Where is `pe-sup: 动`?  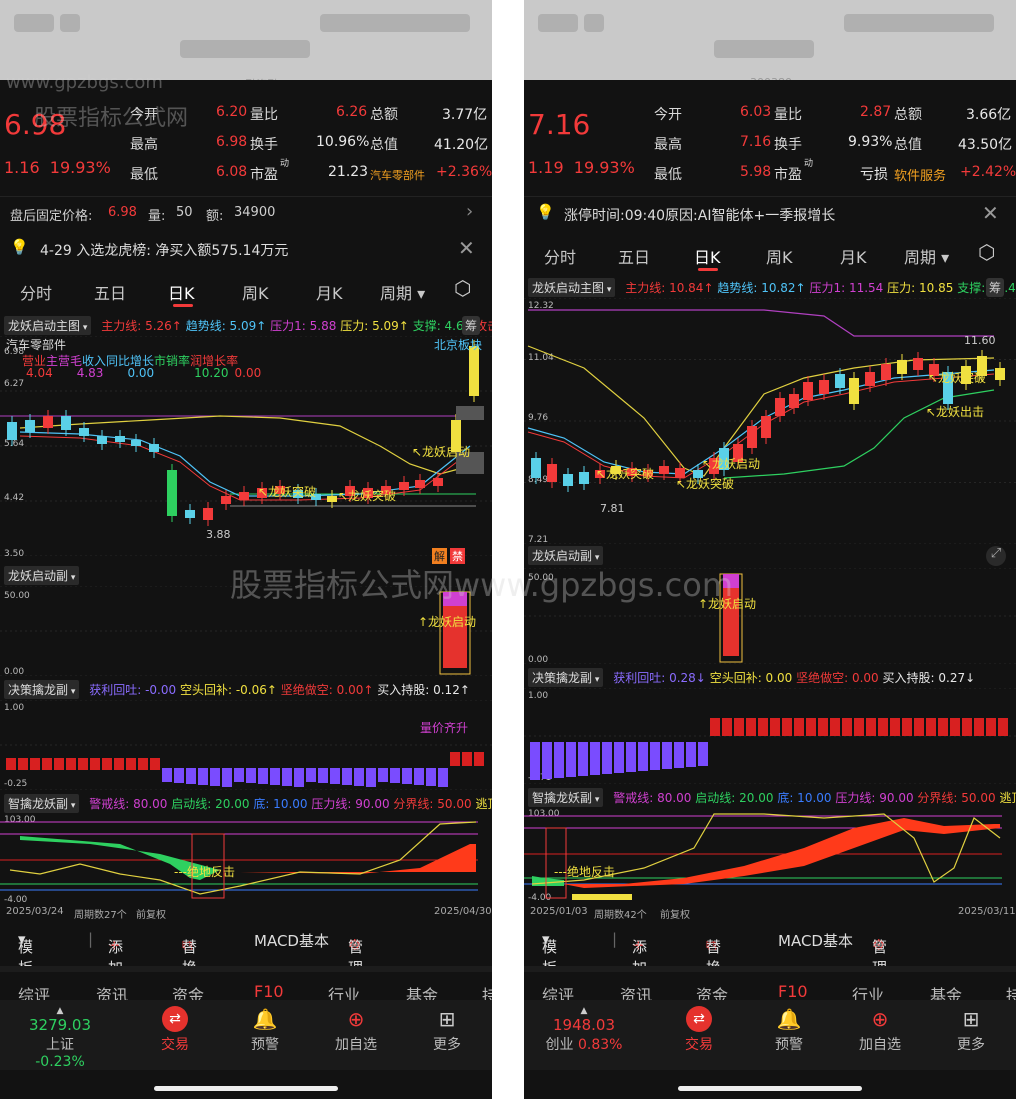 pe-sup: 动 is located at coordinates (809, 164).